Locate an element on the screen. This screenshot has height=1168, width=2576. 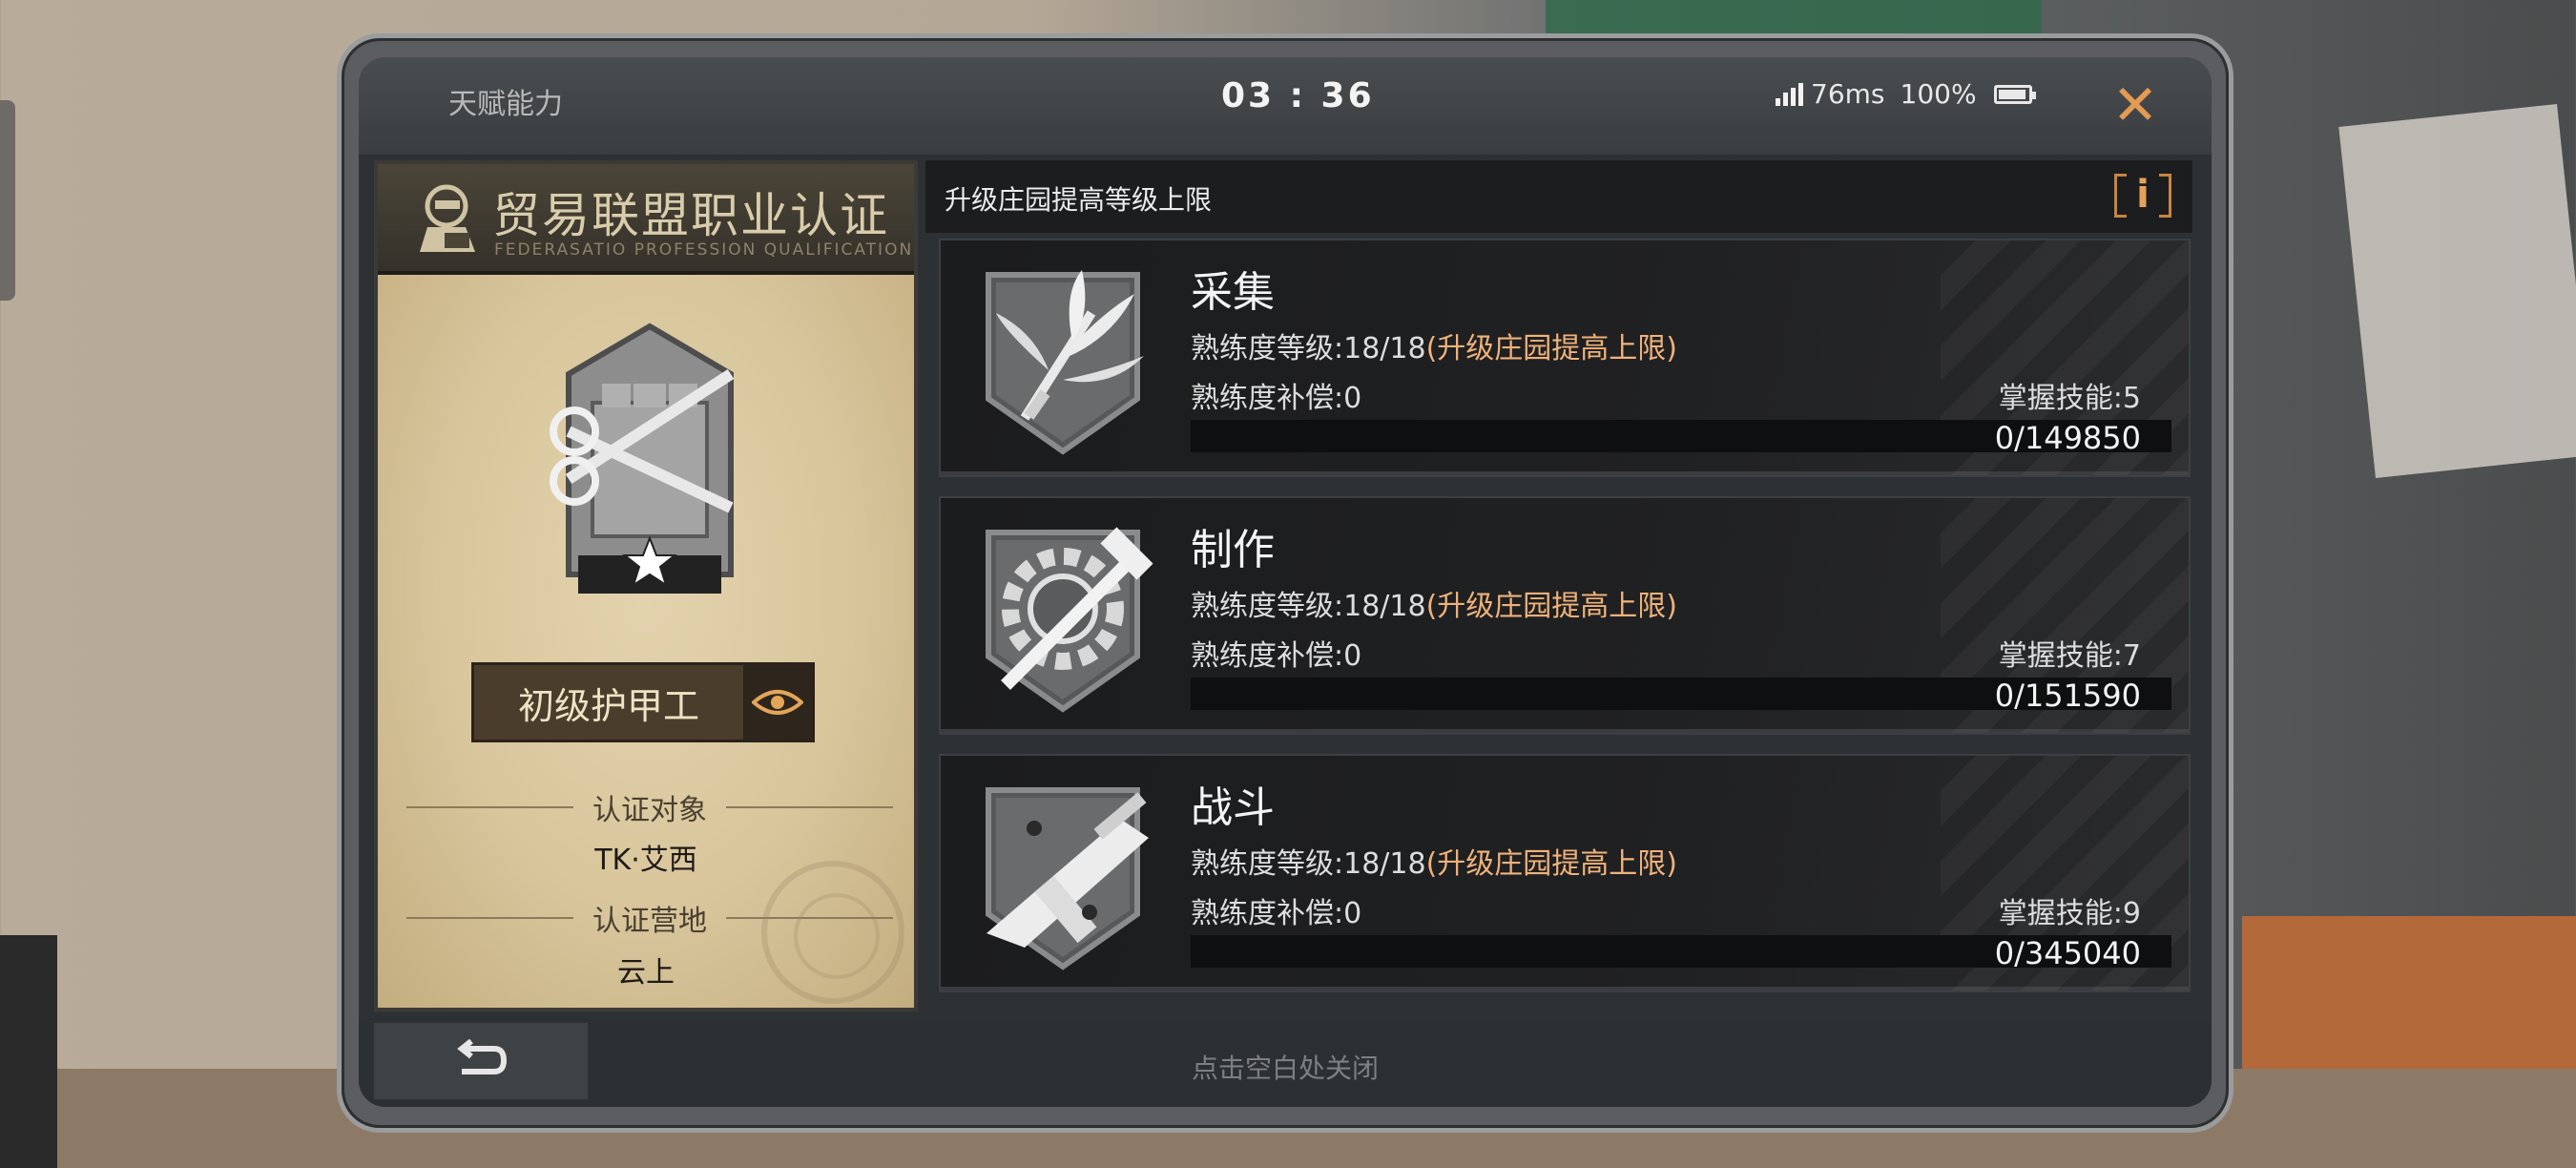
armorer-badge-icon is located at coordinates (642, 458).